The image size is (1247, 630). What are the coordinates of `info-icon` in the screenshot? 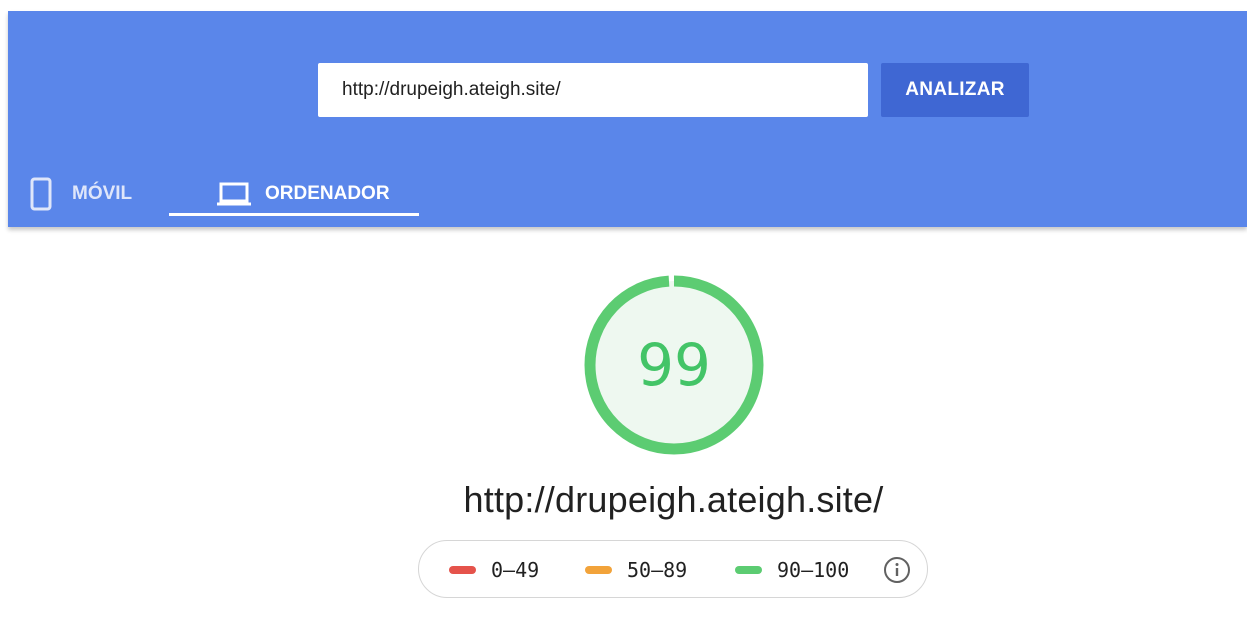 It's located at (897, 570).